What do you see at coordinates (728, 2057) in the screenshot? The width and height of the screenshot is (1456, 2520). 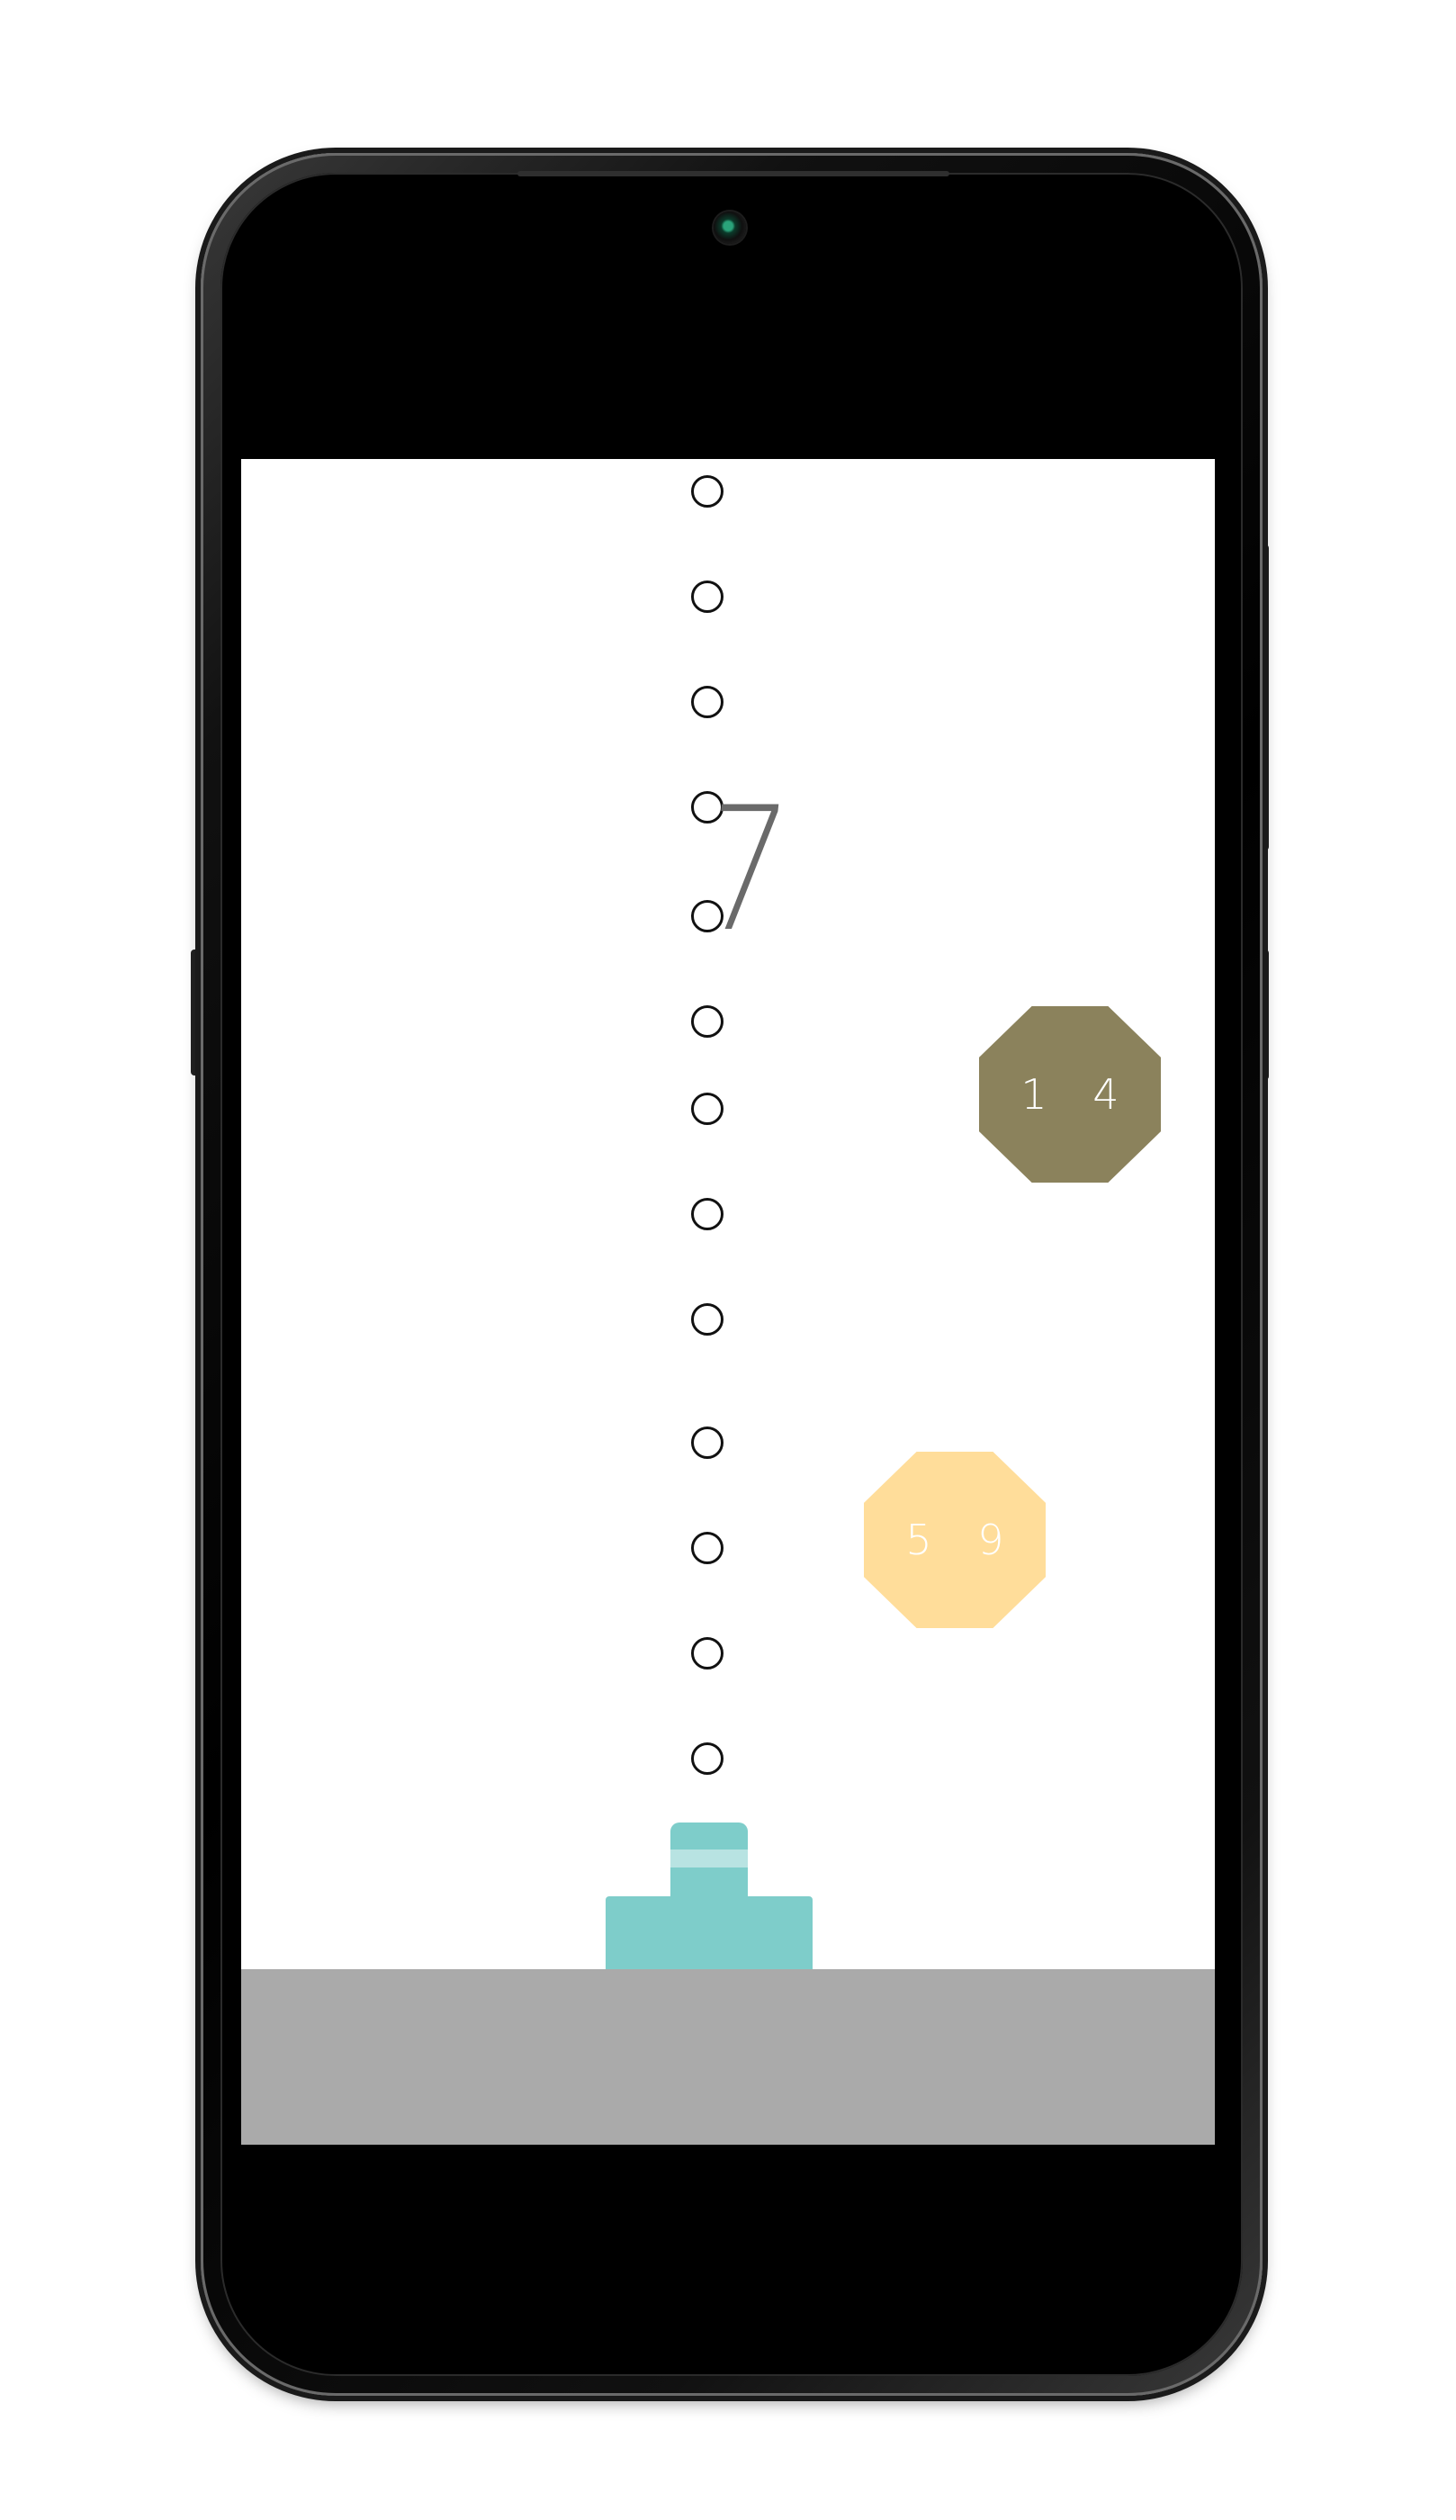 I see `ground-floor` at bounding box center [728, 2057].